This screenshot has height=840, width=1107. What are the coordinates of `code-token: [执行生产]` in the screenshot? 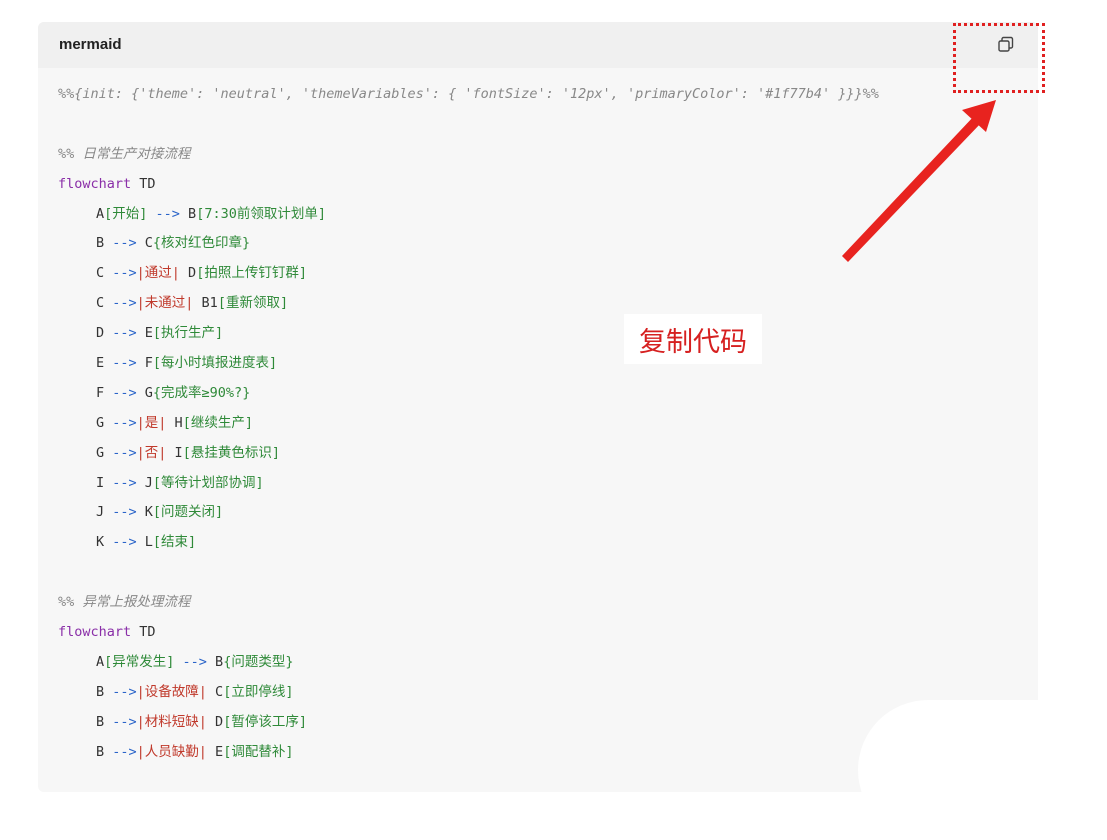 It's located at (188, 333).